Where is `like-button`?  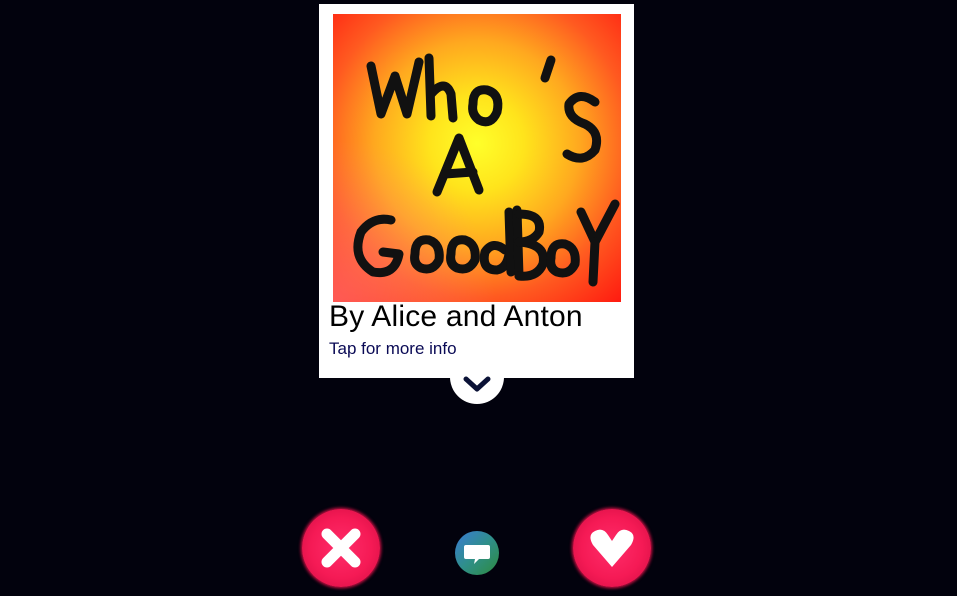 like-button is located at coordinates (612, 548).